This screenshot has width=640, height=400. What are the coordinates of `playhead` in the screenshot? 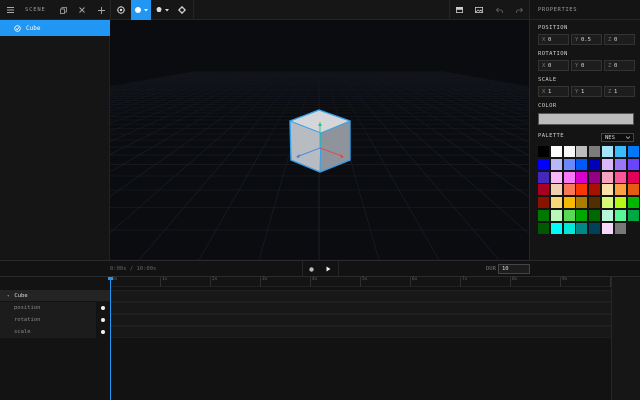 It's located at (110, 338).